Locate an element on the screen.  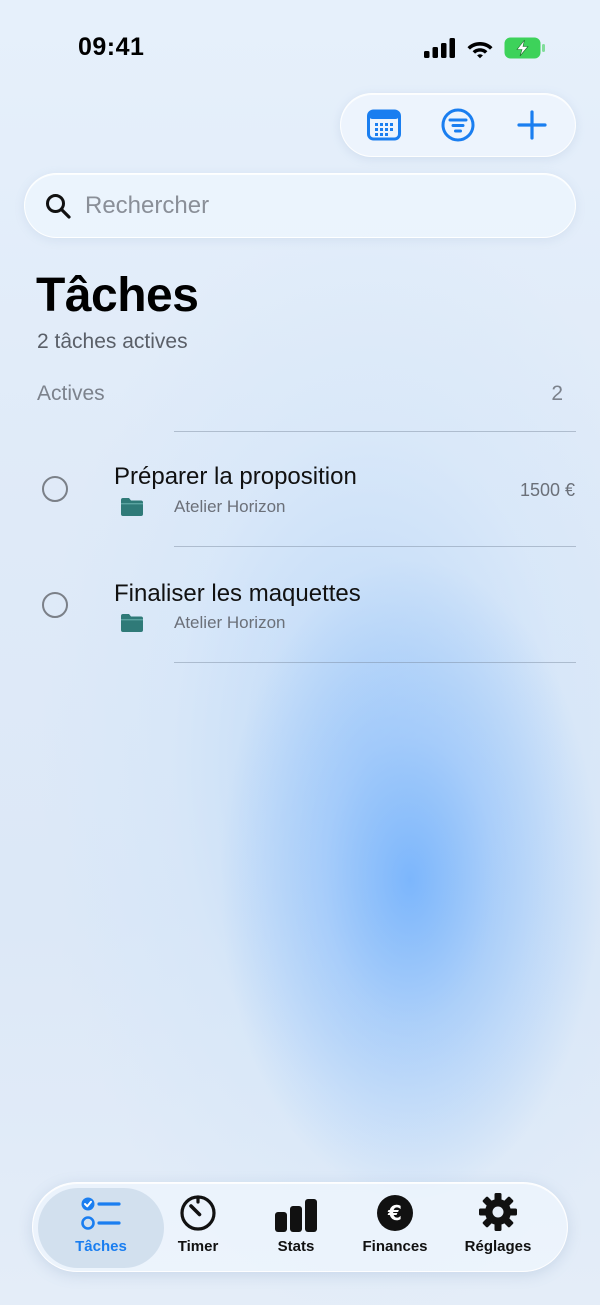
tab-label: Stats is located at coordinates (296, 1246).